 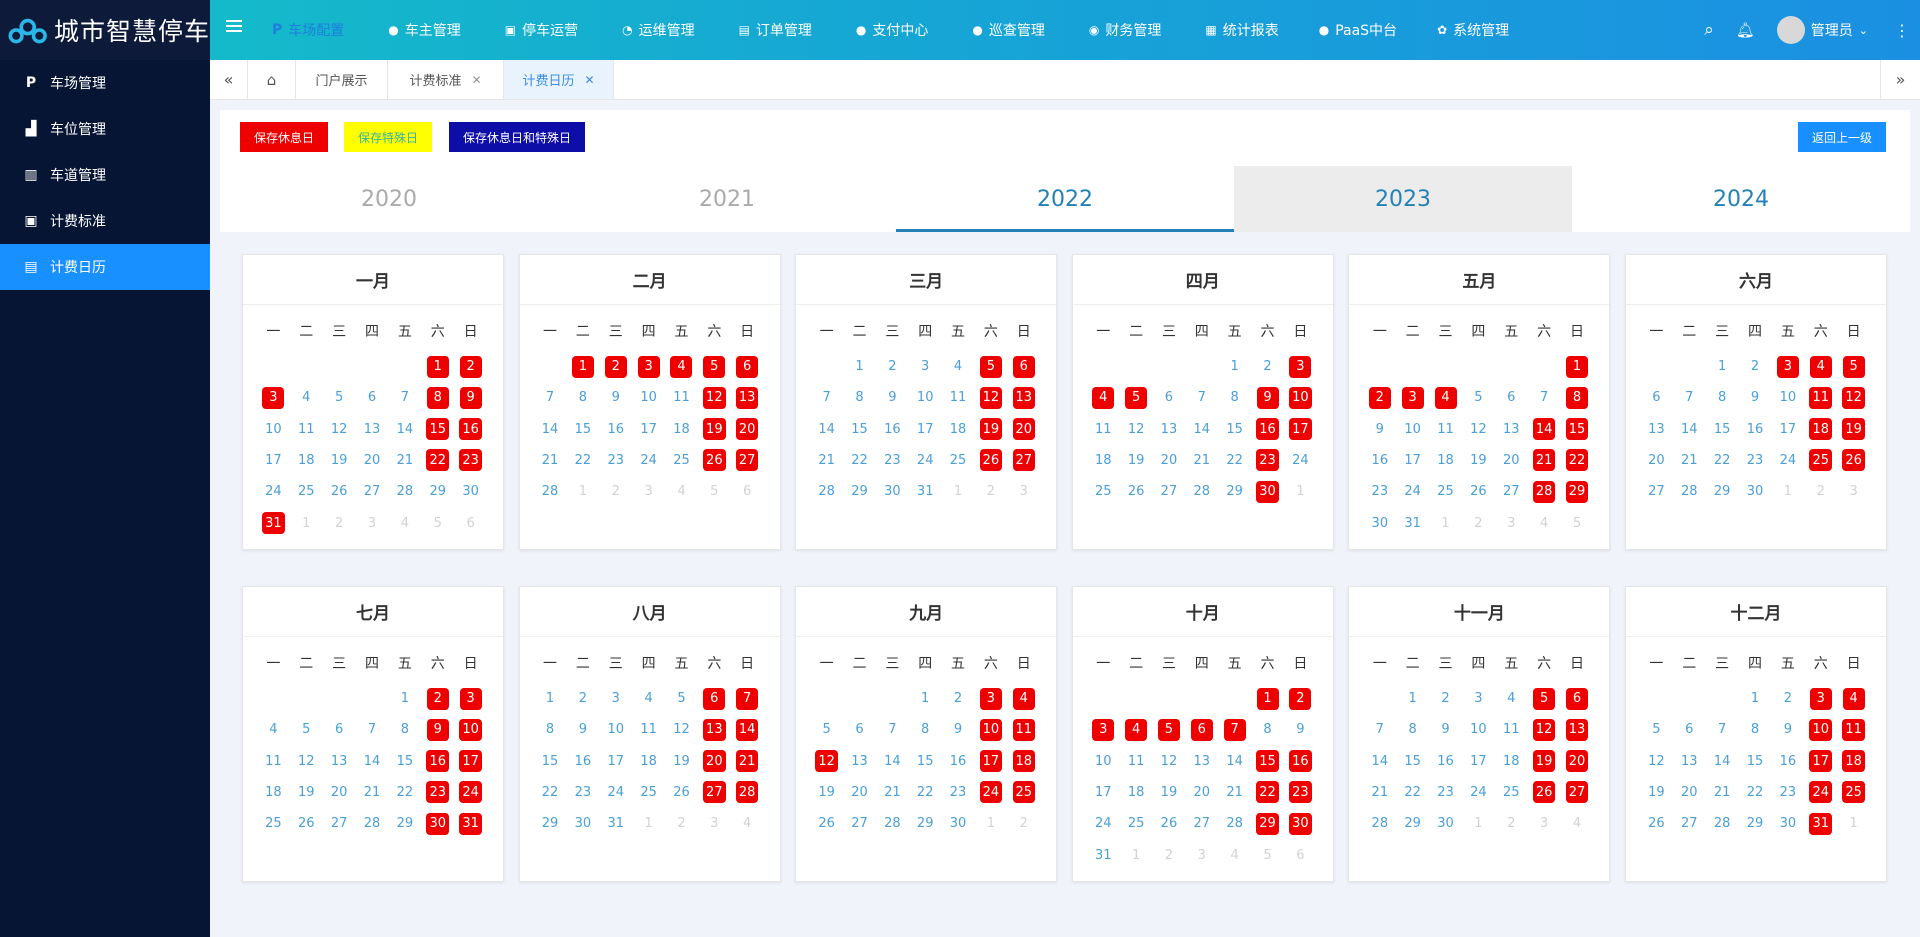 What do you see at coordinates (1023, 729) in the screenshot?
I see `holiday-day: 11` at bounding box center [1023, 729].